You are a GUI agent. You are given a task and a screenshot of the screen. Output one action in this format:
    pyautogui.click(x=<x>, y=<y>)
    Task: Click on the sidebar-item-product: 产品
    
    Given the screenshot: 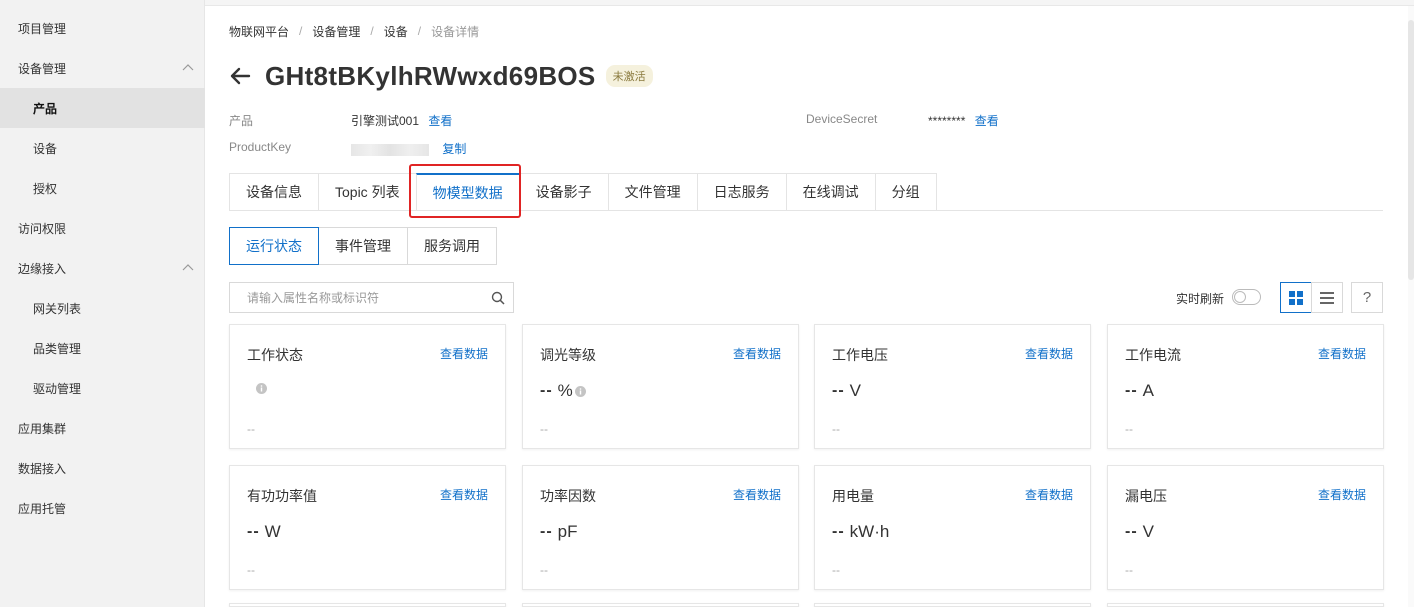 What is the action you would take?
    pyautogui.click(x=102, y=108)
    